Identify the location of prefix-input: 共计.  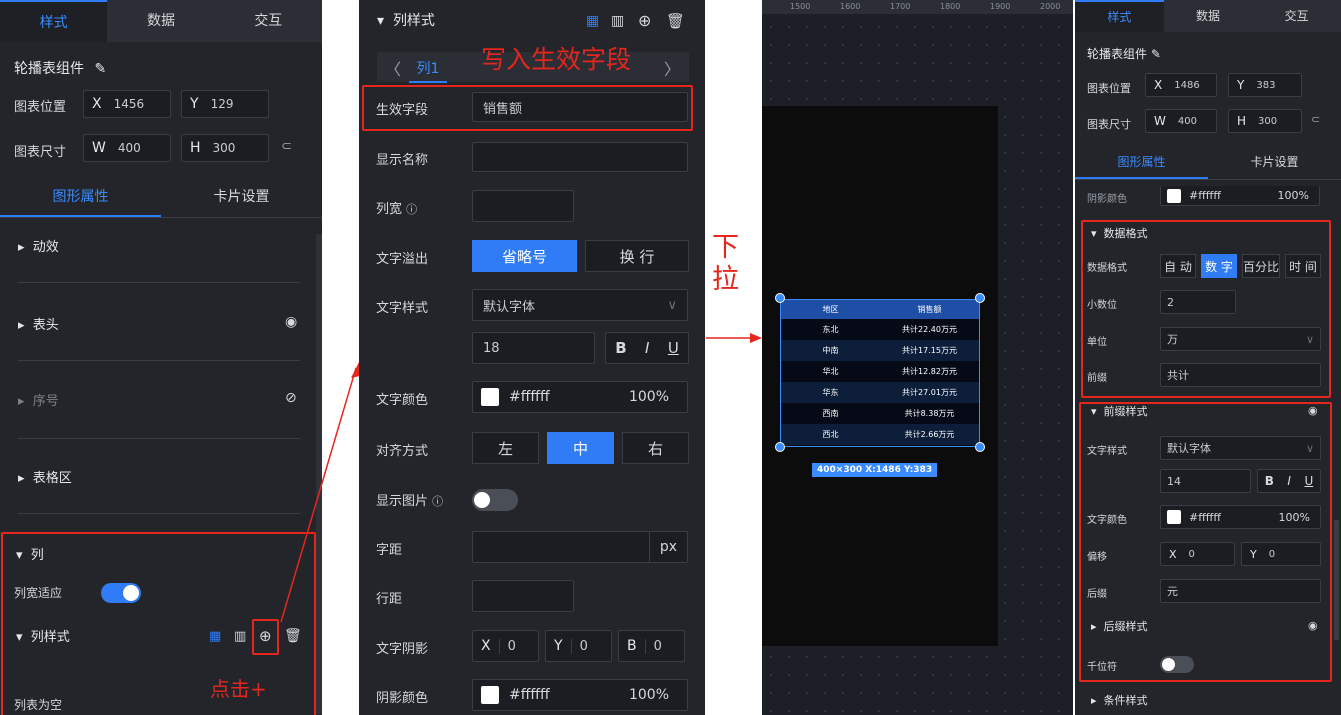
(1240, 375).